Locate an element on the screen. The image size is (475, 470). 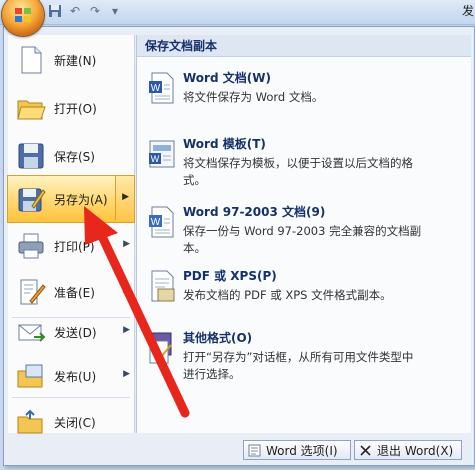
customize-qat-icon: ▾ is located at coordinates (115, 11).